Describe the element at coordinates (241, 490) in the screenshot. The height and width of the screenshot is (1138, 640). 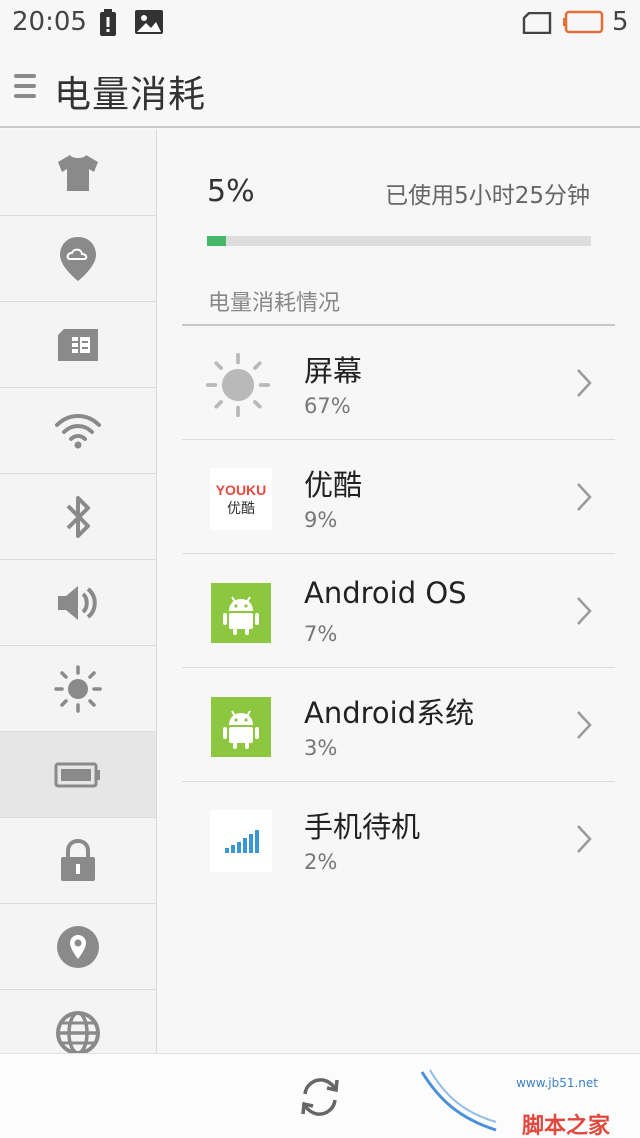
I see `youku-logo-text: YOUKU` at that location.